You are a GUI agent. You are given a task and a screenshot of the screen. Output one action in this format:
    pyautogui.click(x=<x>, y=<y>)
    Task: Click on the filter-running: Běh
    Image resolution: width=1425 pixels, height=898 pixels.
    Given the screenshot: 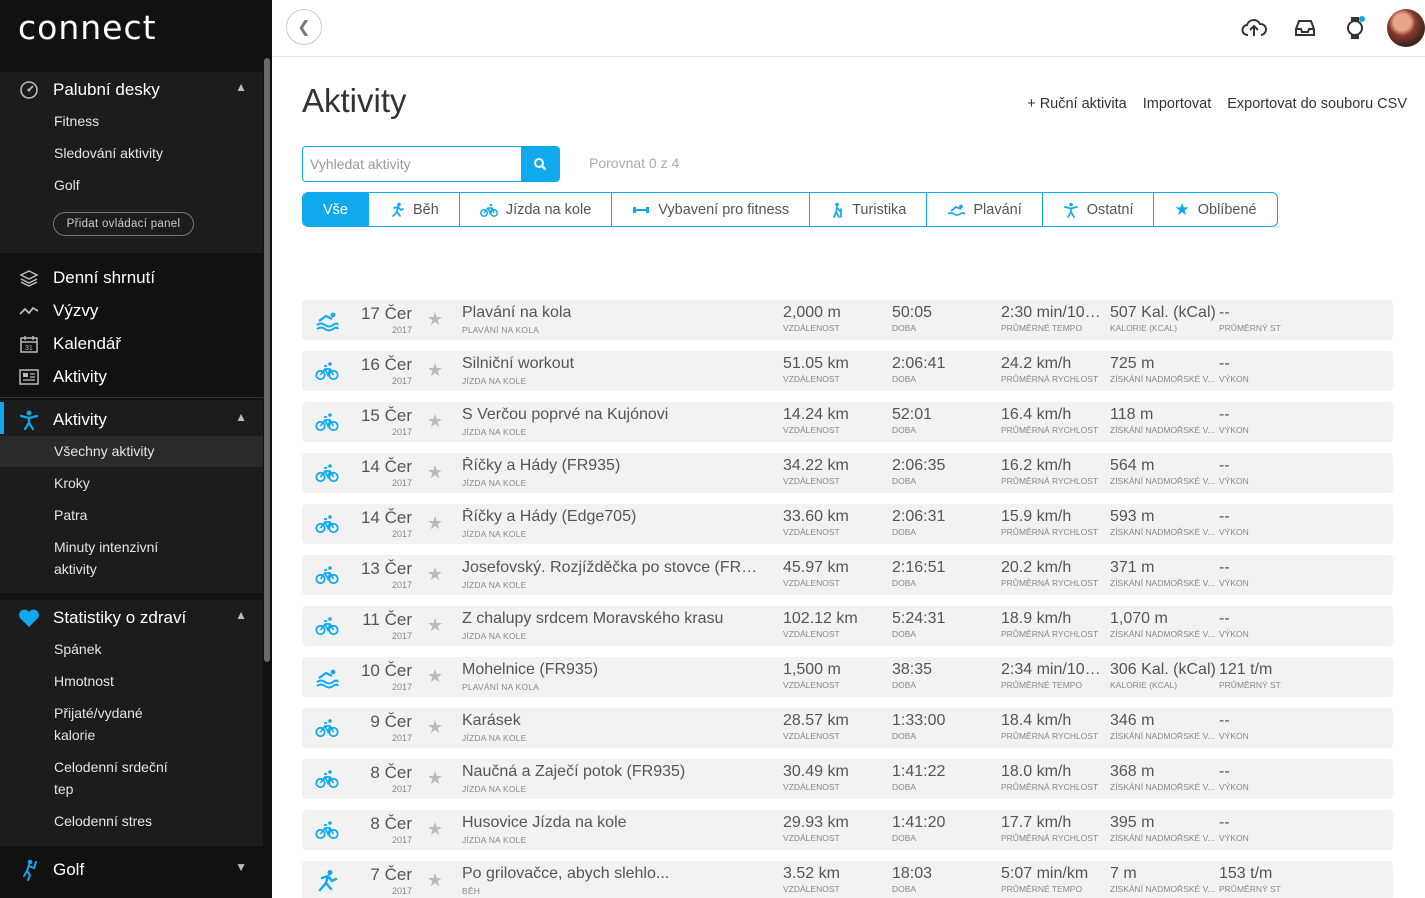 What is the action you would take?
    pyautogui.click(x=414, y=209)
    